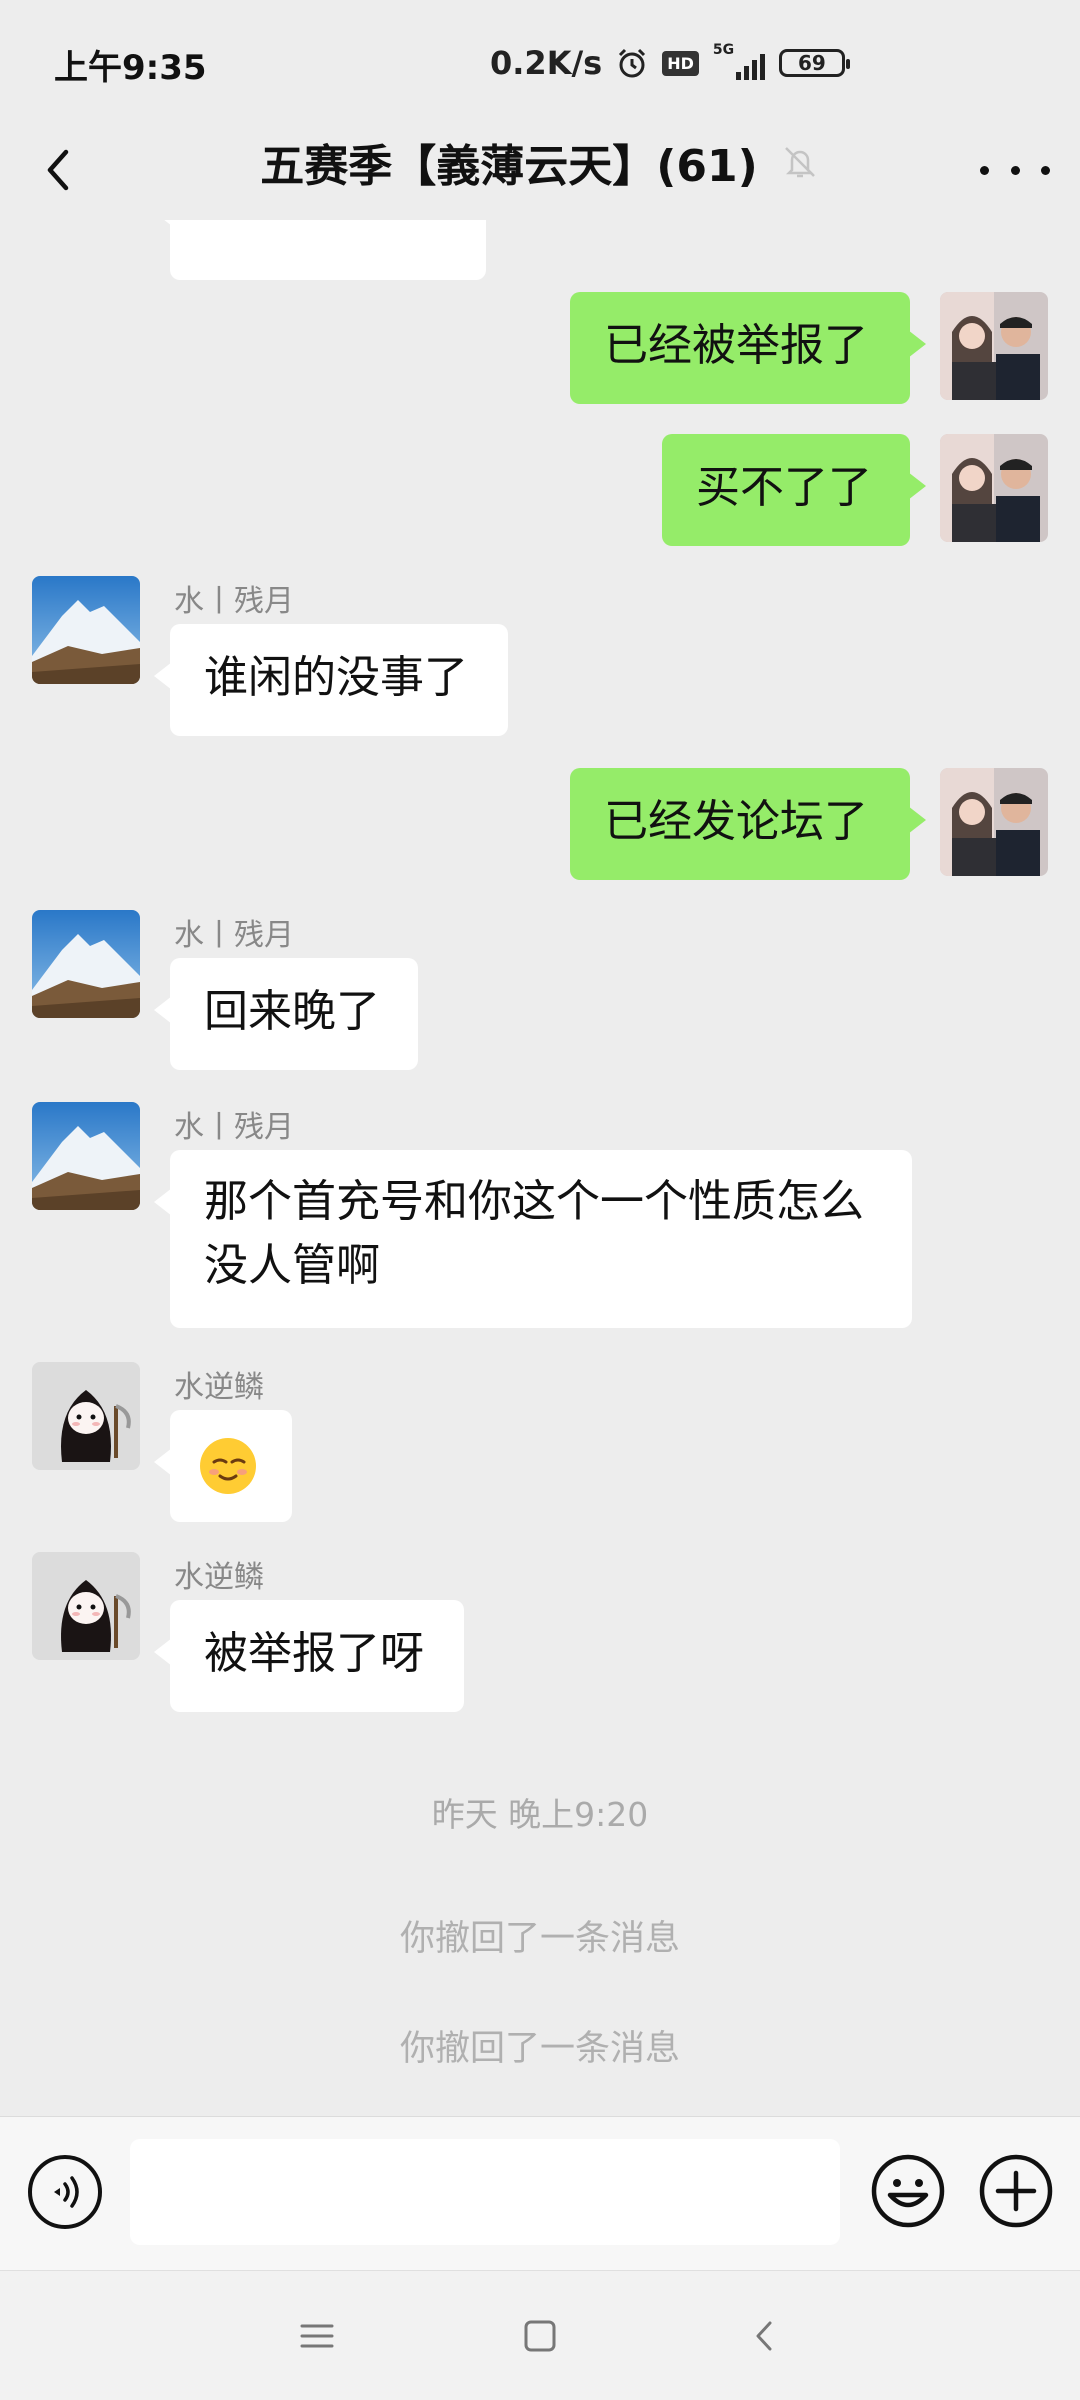  Describe the element at coordinates (130, 68) in the screenshot. I see `status-time: 上午9:35` at that location.